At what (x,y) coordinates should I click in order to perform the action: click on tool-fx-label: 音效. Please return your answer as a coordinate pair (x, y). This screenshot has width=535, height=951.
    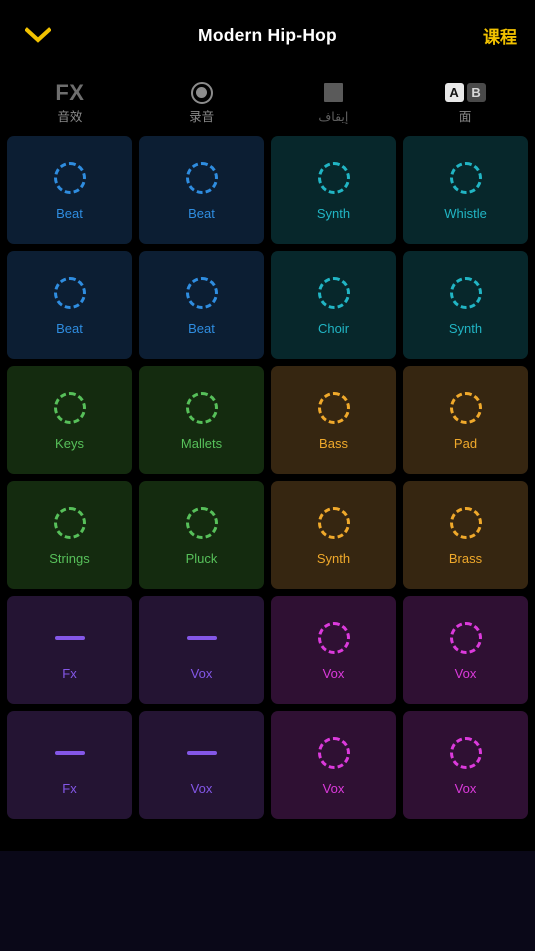
    Looking at the image, I should click on (70, 116).